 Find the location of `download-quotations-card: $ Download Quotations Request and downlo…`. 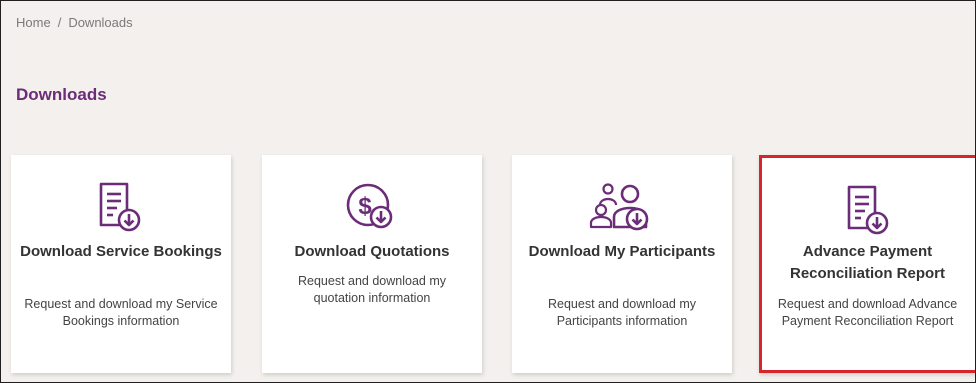

download-quotations-card: $ Download Quotations Request and downlo… is located at coordinates (372, 264).